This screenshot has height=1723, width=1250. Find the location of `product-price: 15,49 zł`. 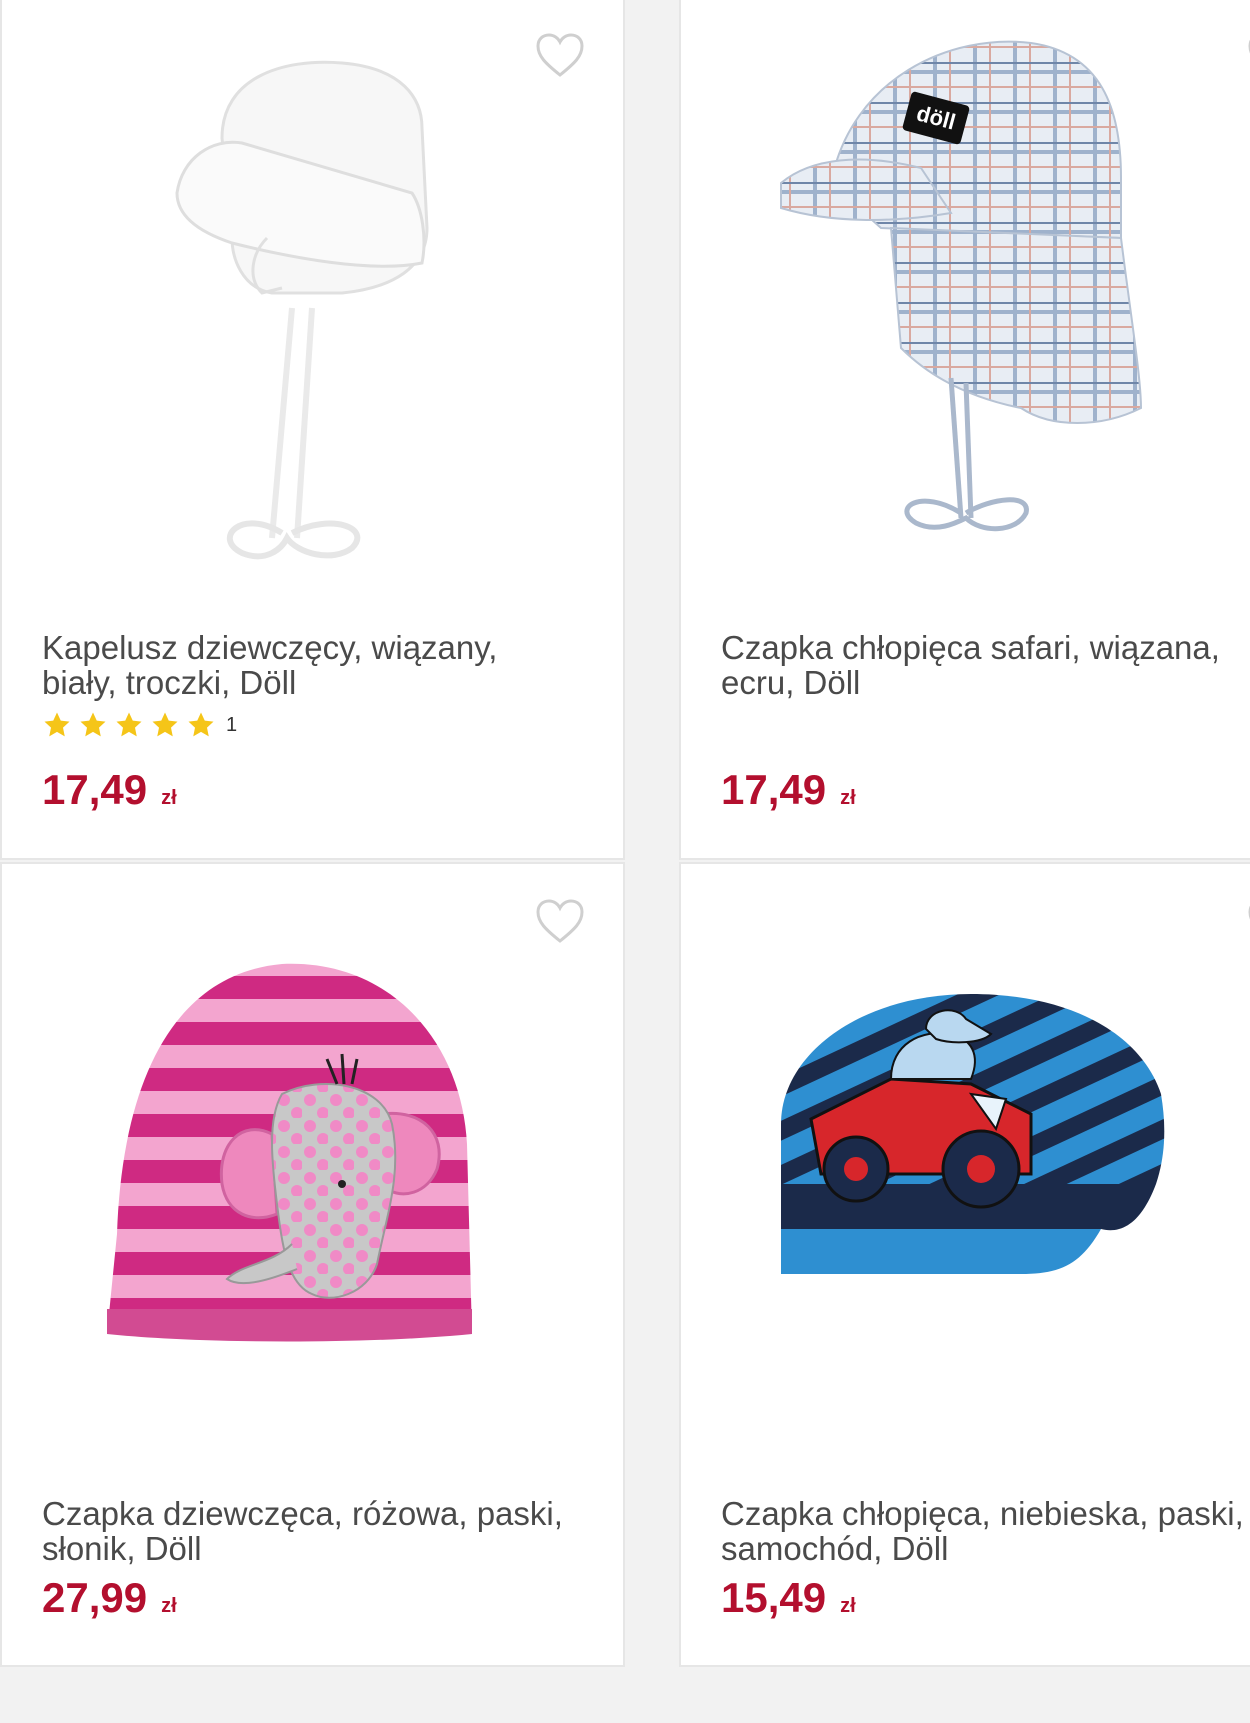

product-price: 15,49 zł is located at coordinates (788, 1598).